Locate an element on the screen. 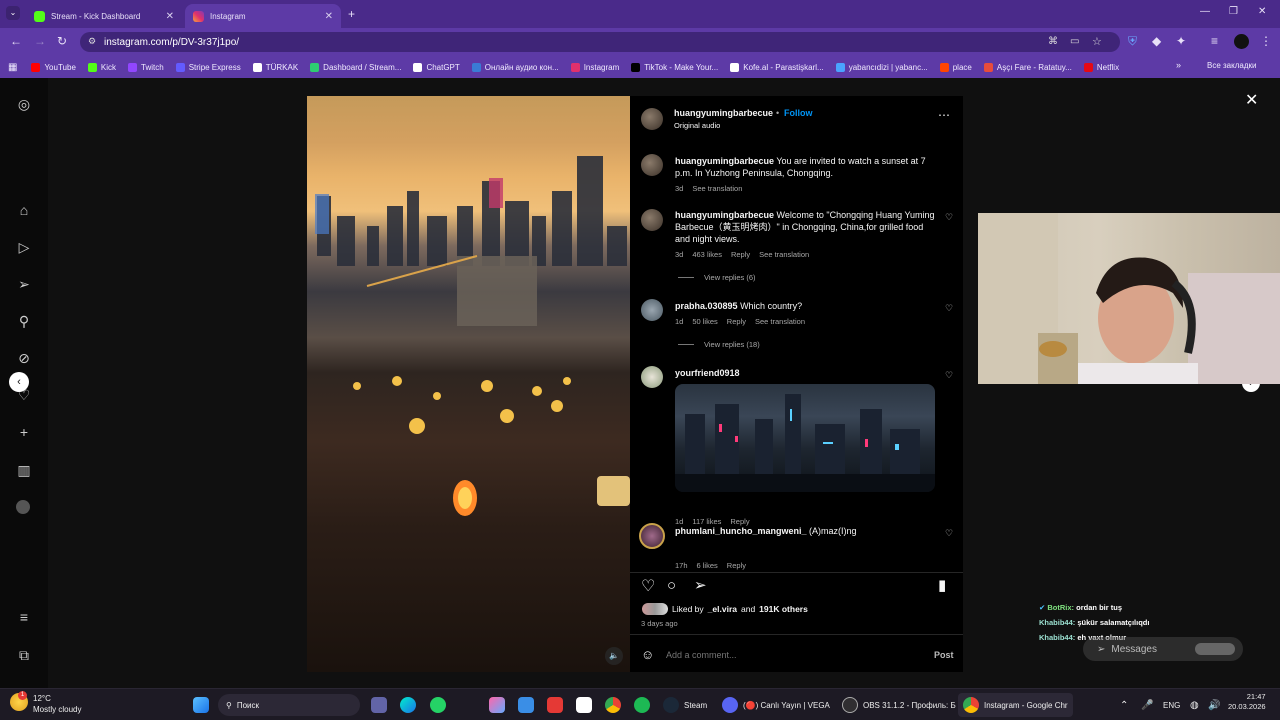 Image resolution: width=1280 pixels, height=720 pixels. forward-icon: → is located at coordinates (40, 41).